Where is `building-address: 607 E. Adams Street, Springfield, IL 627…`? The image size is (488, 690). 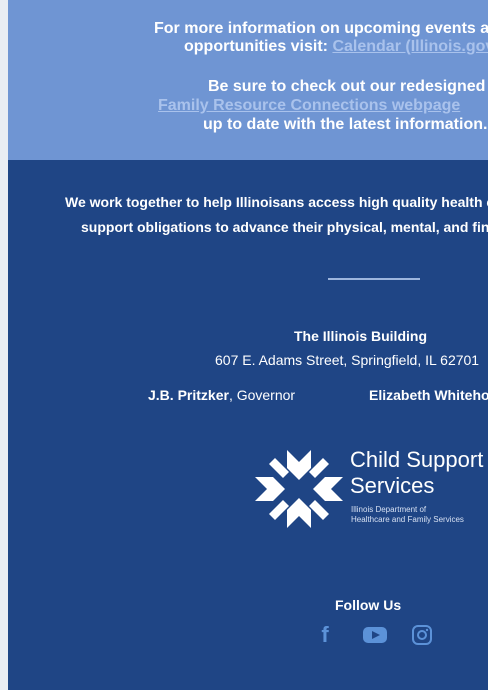
building-address: 607 E. Adams Street, Springfield, IL 627… is located at coordinates (347, 360).